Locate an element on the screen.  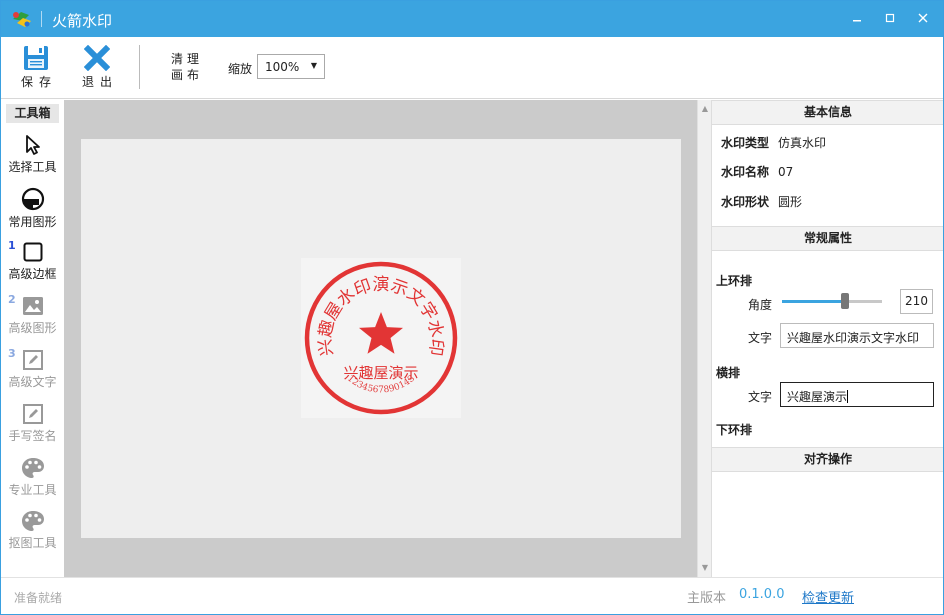
upper-text-label: 文字 is located at coordinates (760, 338).